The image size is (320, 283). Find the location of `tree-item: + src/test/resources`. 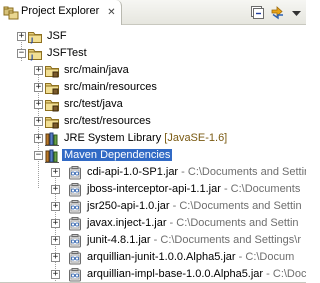

tree-item: + src/test/resources is located at coordinates (153, 121).